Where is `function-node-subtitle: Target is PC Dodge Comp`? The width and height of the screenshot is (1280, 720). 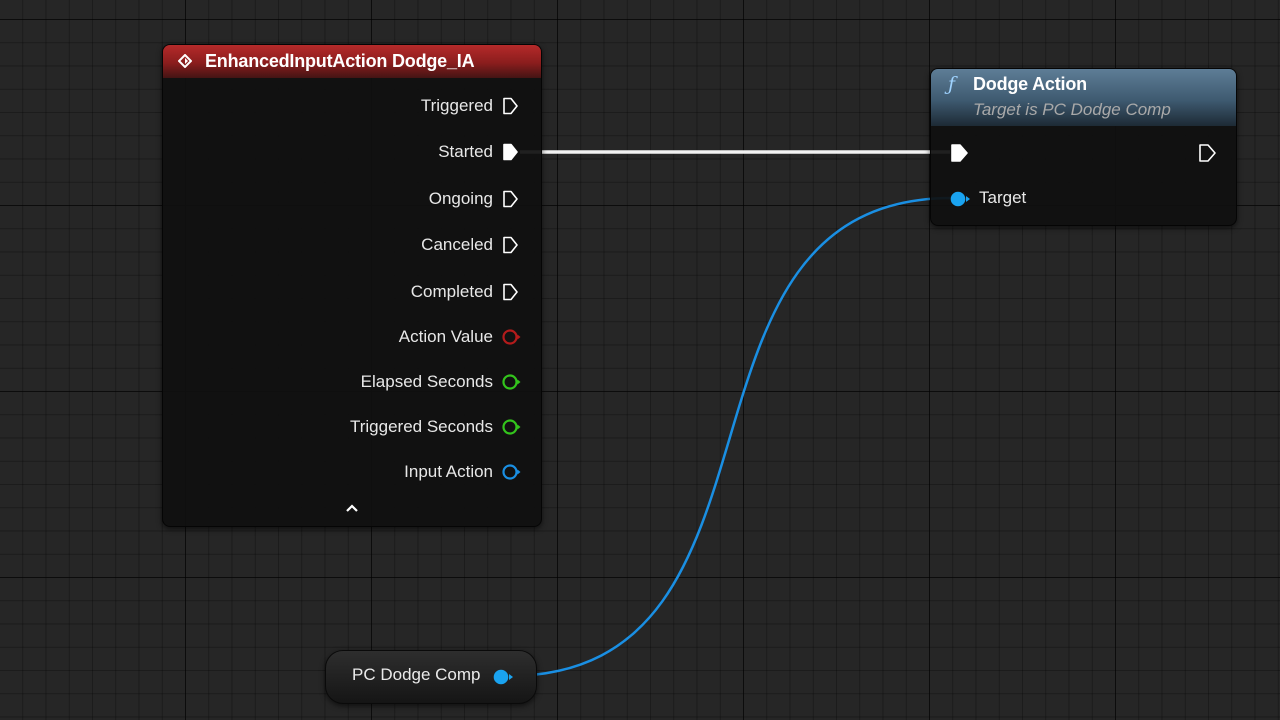
function-node-subtitle: Target is PC Dodge Comp is located at coordinates (1072, 109).